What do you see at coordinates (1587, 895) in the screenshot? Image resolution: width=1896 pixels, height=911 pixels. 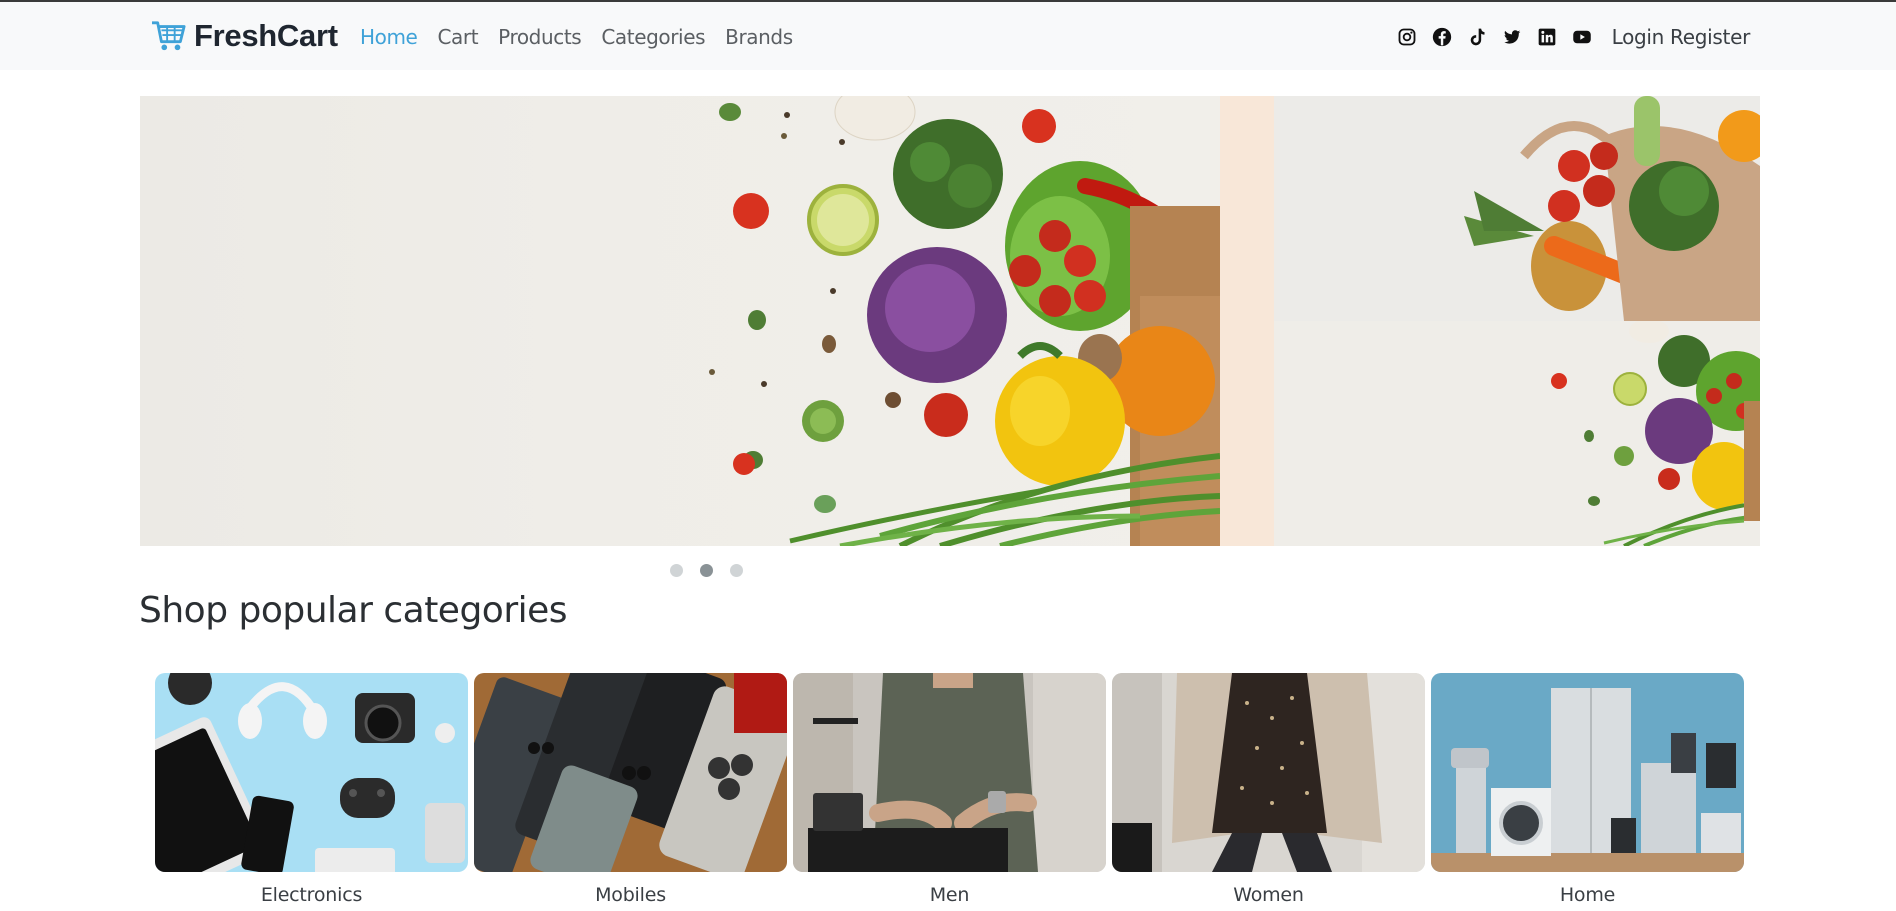 I see `category-name: Home` at bounding box center [1587, 895].